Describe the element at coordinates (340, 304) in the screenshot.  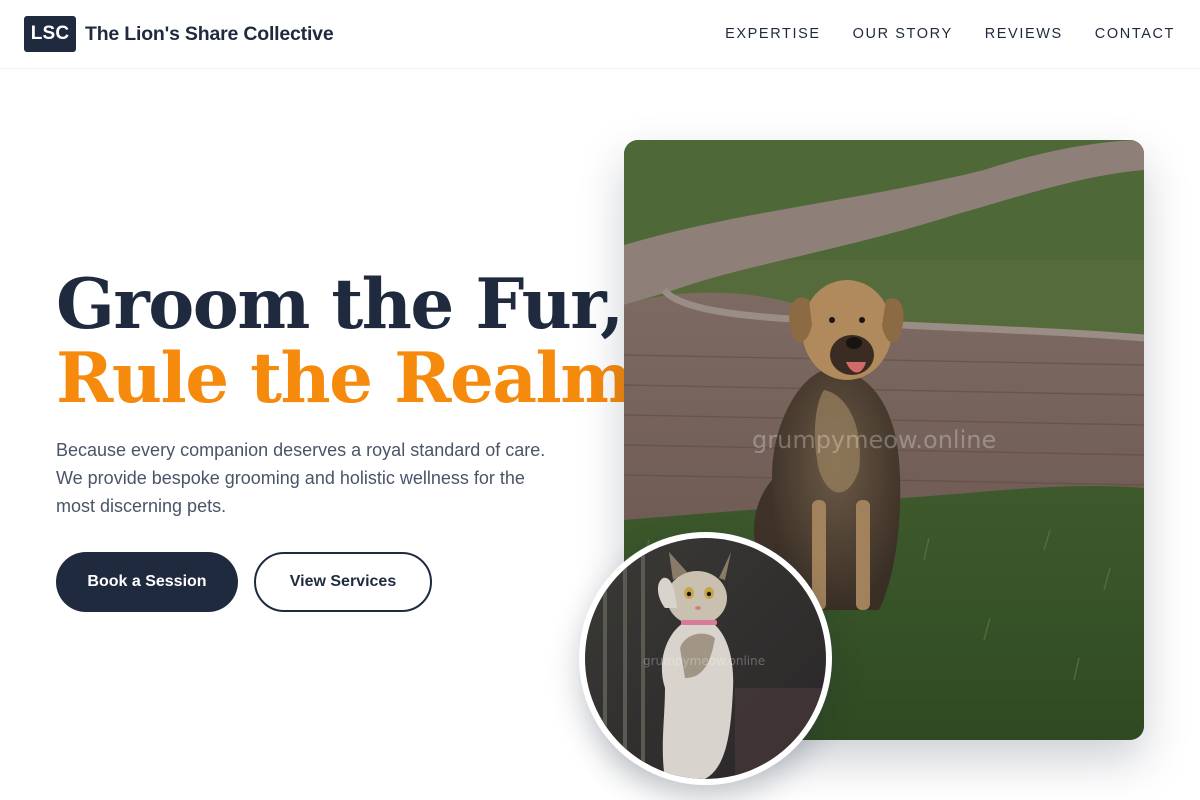
I see `hero-title-line1: Groom the Fur,` at that location.